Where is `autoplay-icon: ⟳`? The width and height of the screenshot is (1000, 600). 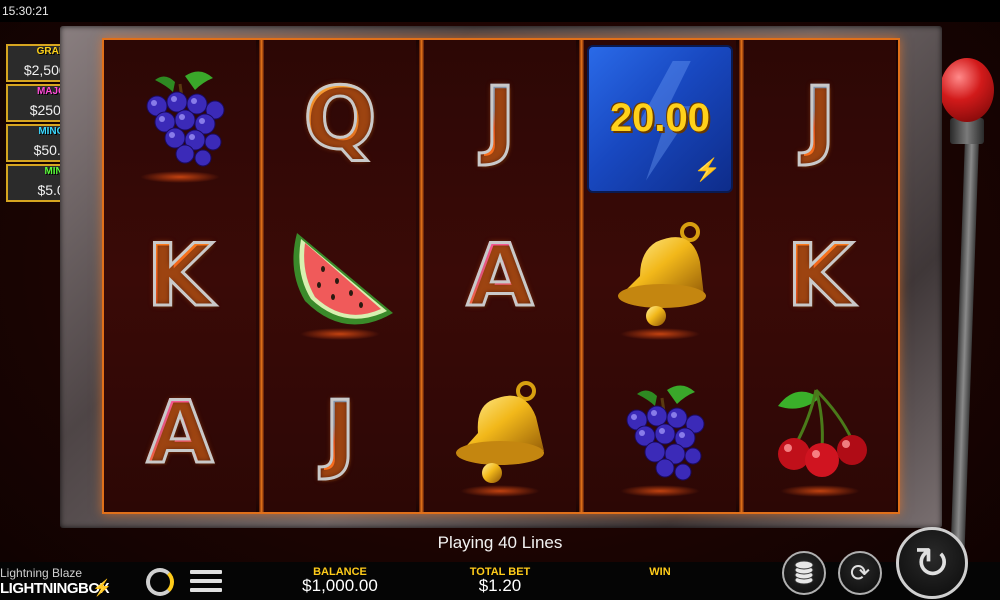 autoplay-icon: ⟳ is located at coordinates (860, 573).